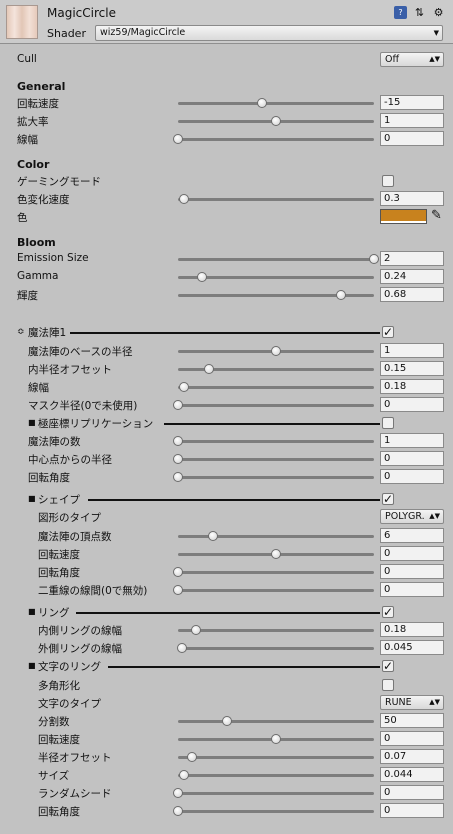 Image resolution: width=453 pixels, height=834 pixels. I want to click on c1-line-width-slider, so click(276, 387).